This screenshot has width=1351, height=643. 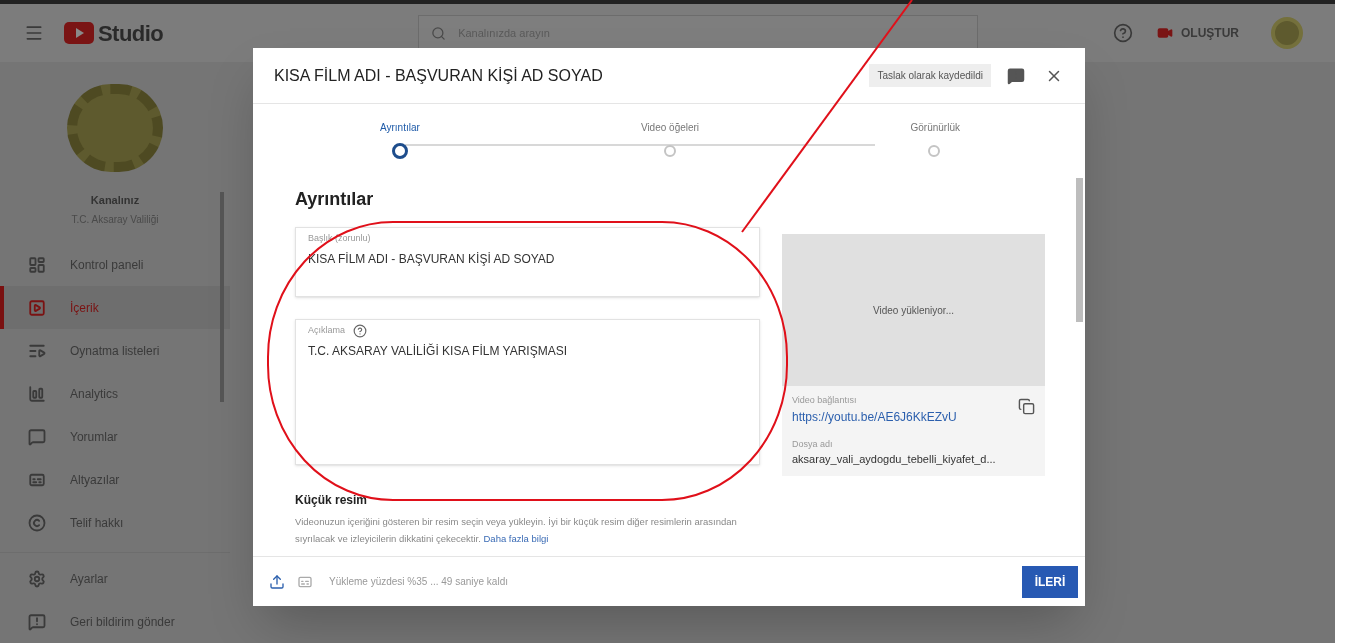 I want to click on search-icon, so click(x=439, y=33).